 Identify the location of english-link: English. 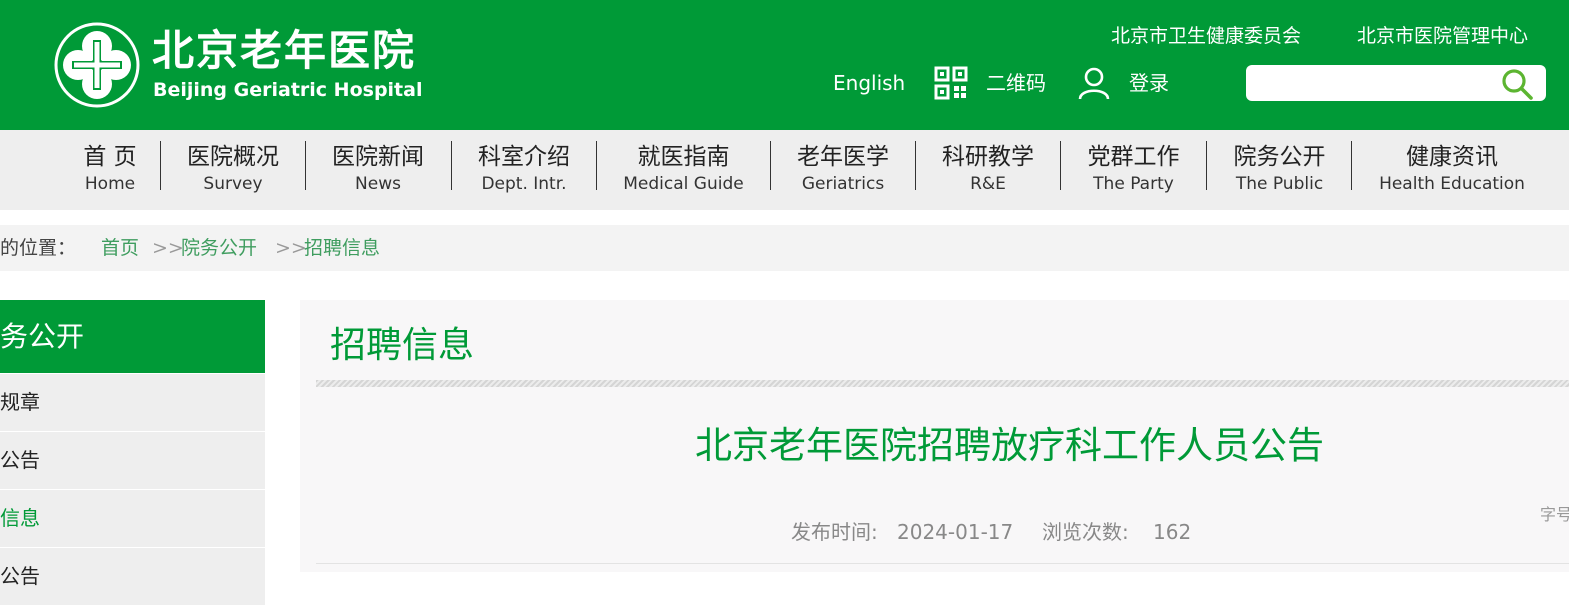
(869, 83).